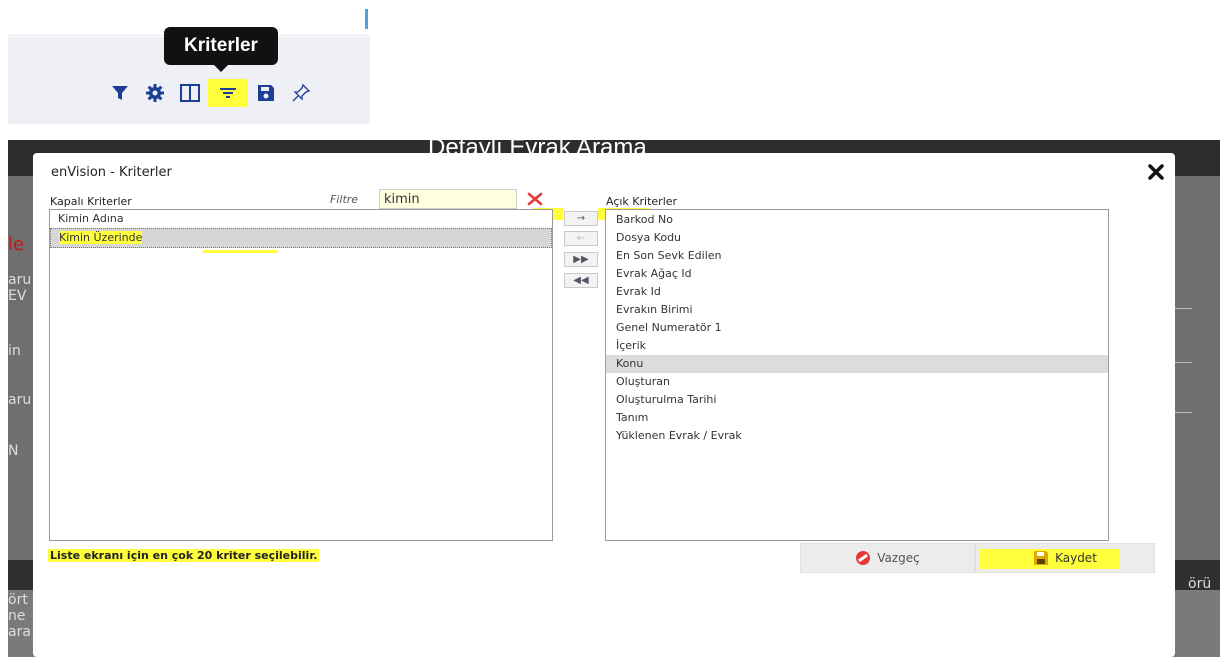  Describe the element at coordinates (1156, 172) in the screenshot. I see `close-icon` at that location.